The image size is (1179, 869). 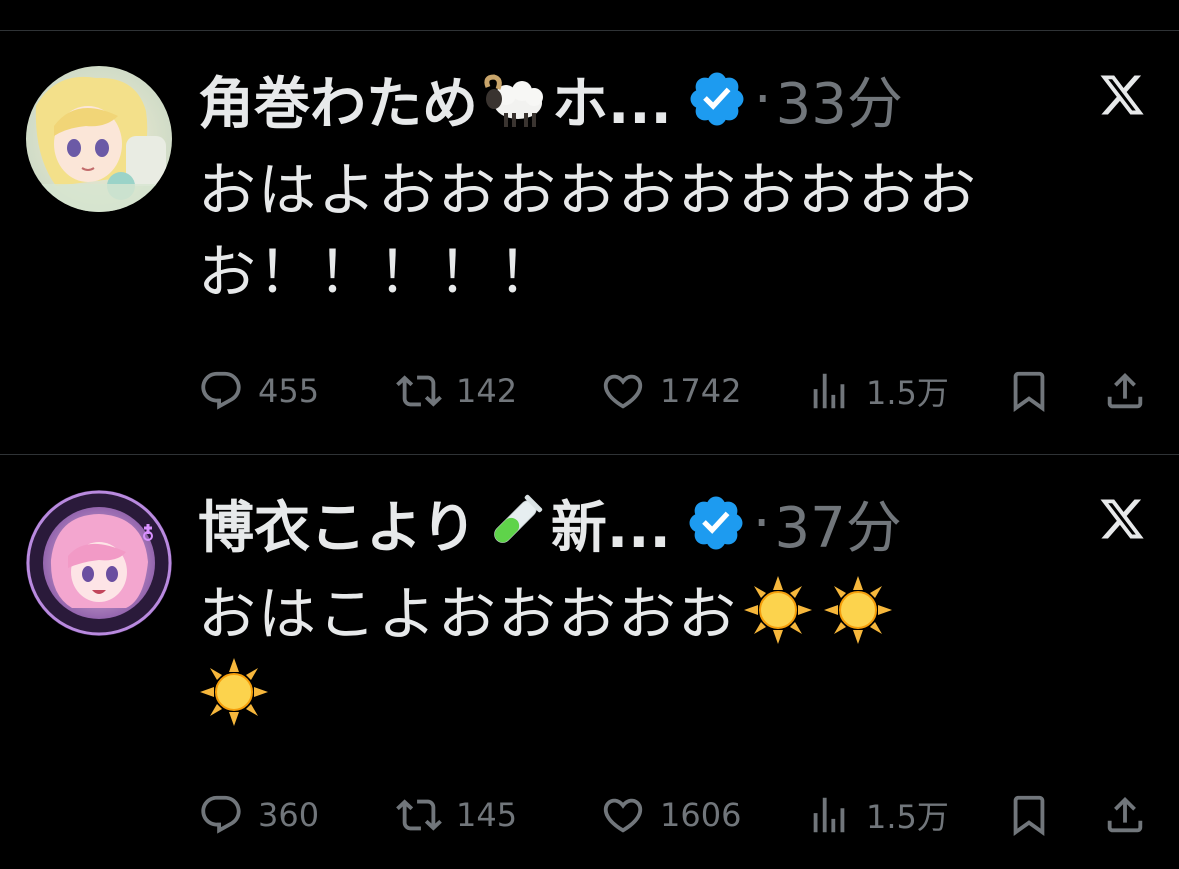 I want to click on tweet-text-body: おはよおおおおおおおおおおお！！！！！, so click(x=588, y=231).